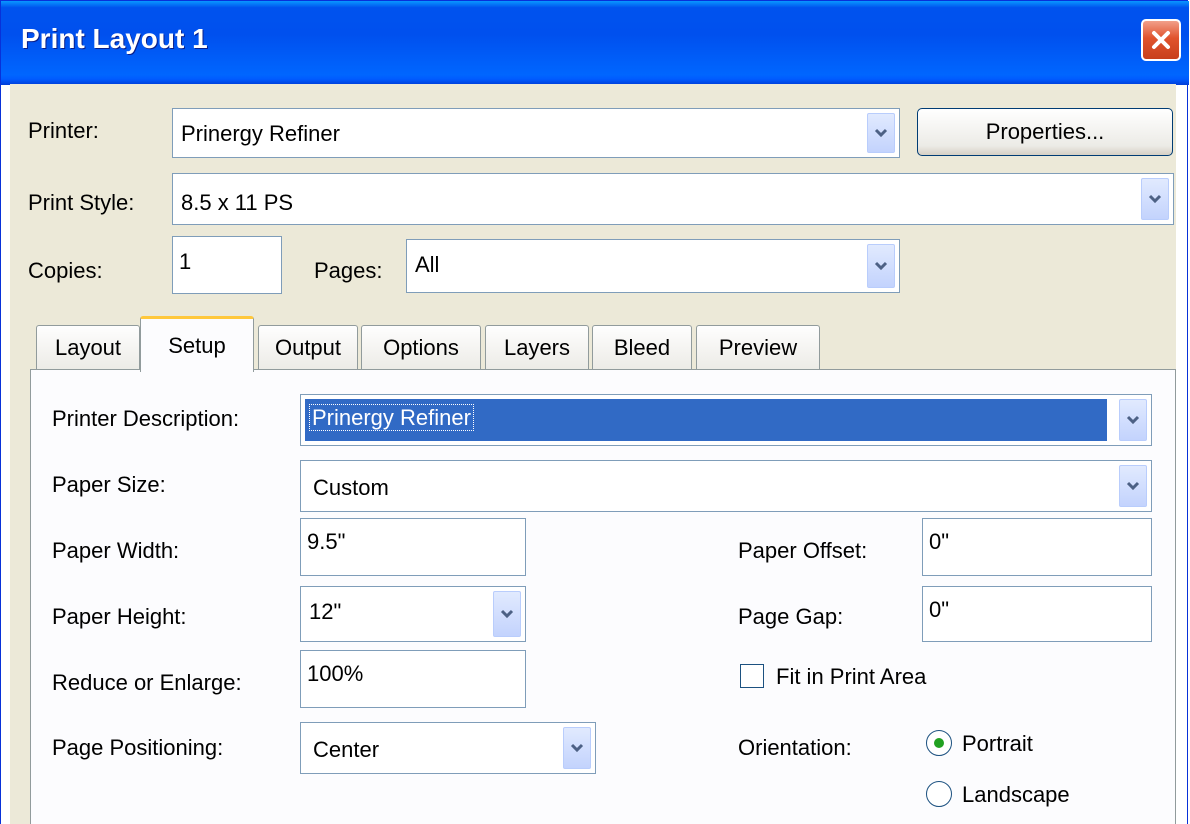 Image resolution: width=1190 pixels, height=824 pixels. What do you see at coordinates (803, 550) in the screenshot?
I see `paper-offset-label: Paper Offset:` at bounding box center [803, 550].